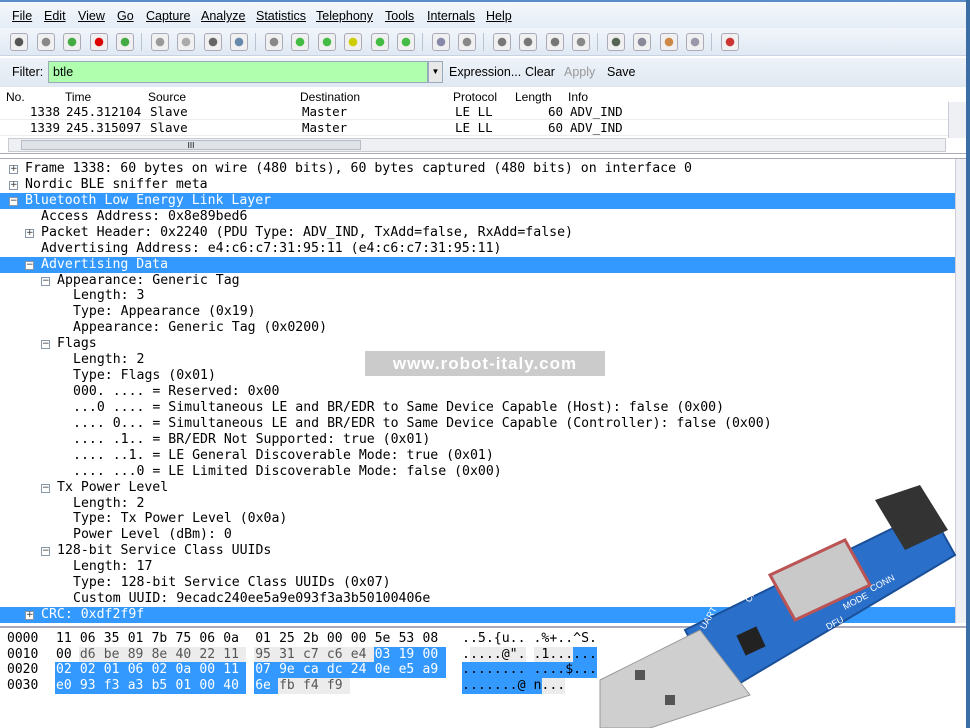  I want to click on hex-byte: 93, so click(90, 686).